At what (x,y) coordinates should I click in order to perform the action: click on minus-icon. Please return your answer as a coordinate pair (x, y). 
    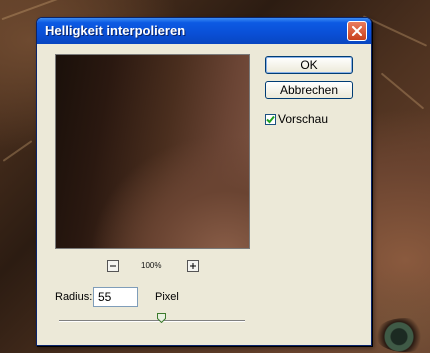
    Looking at the image, I should click on (113, 266).